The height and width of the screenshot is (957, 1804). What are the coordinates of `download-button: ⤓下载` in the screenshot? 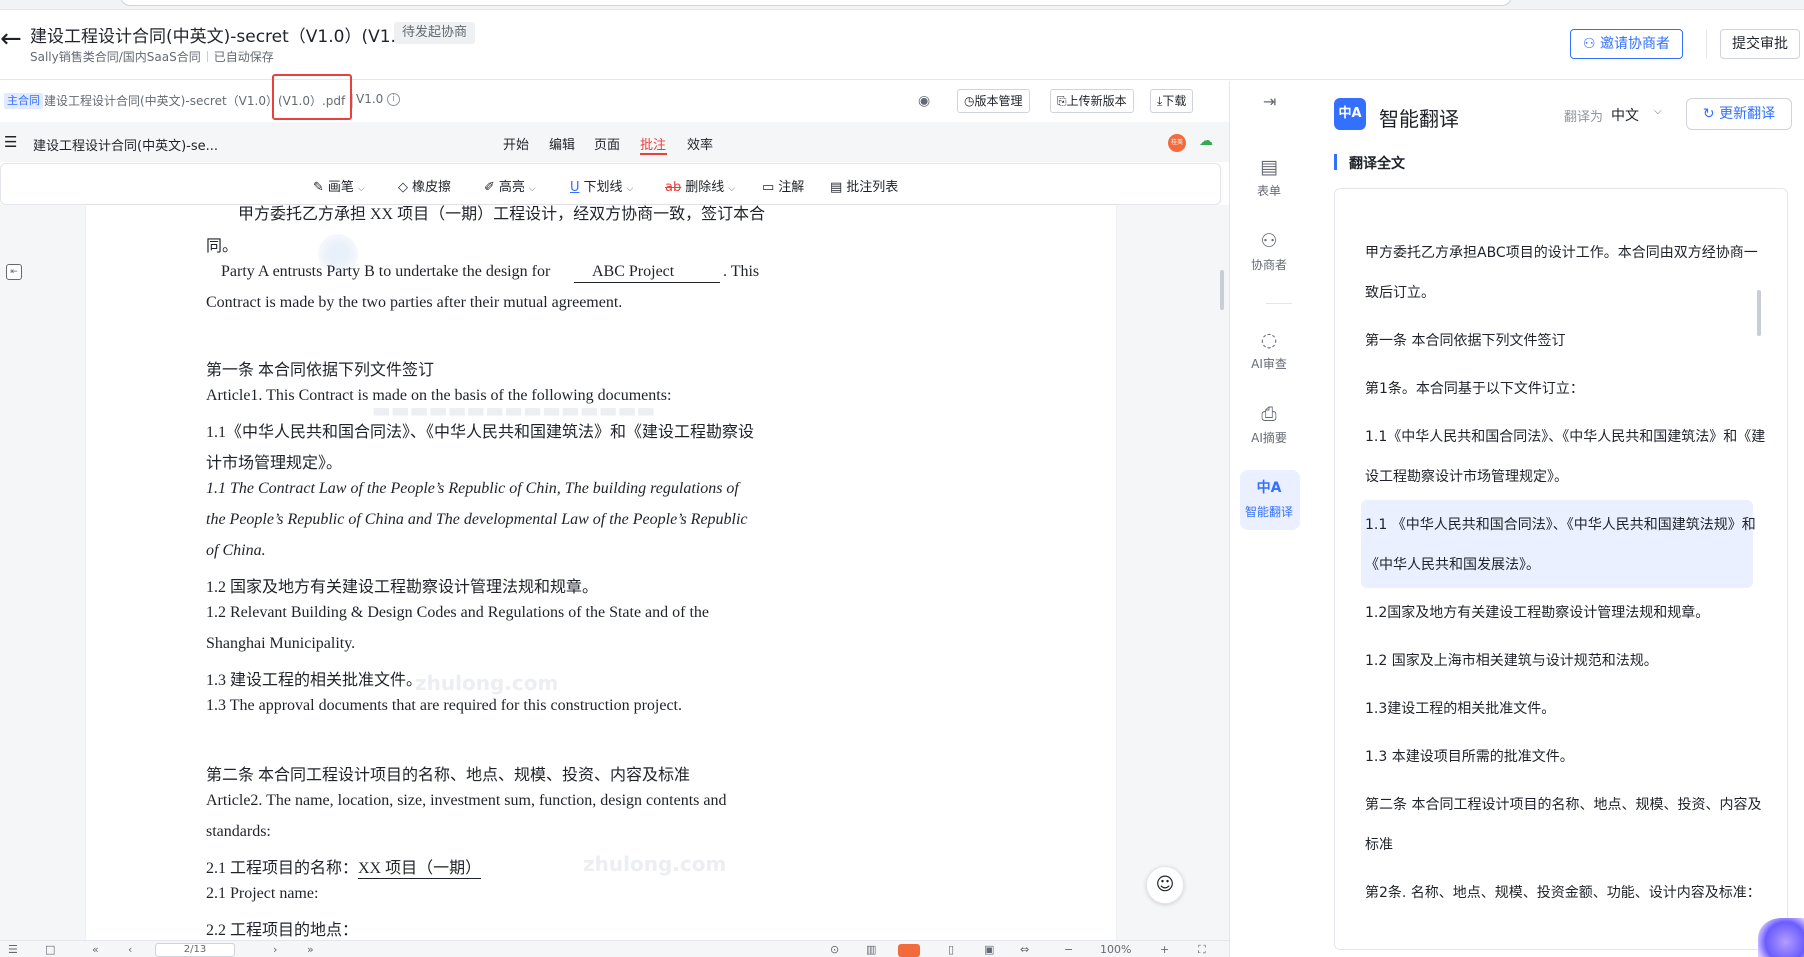 It's located at (1172, 101).